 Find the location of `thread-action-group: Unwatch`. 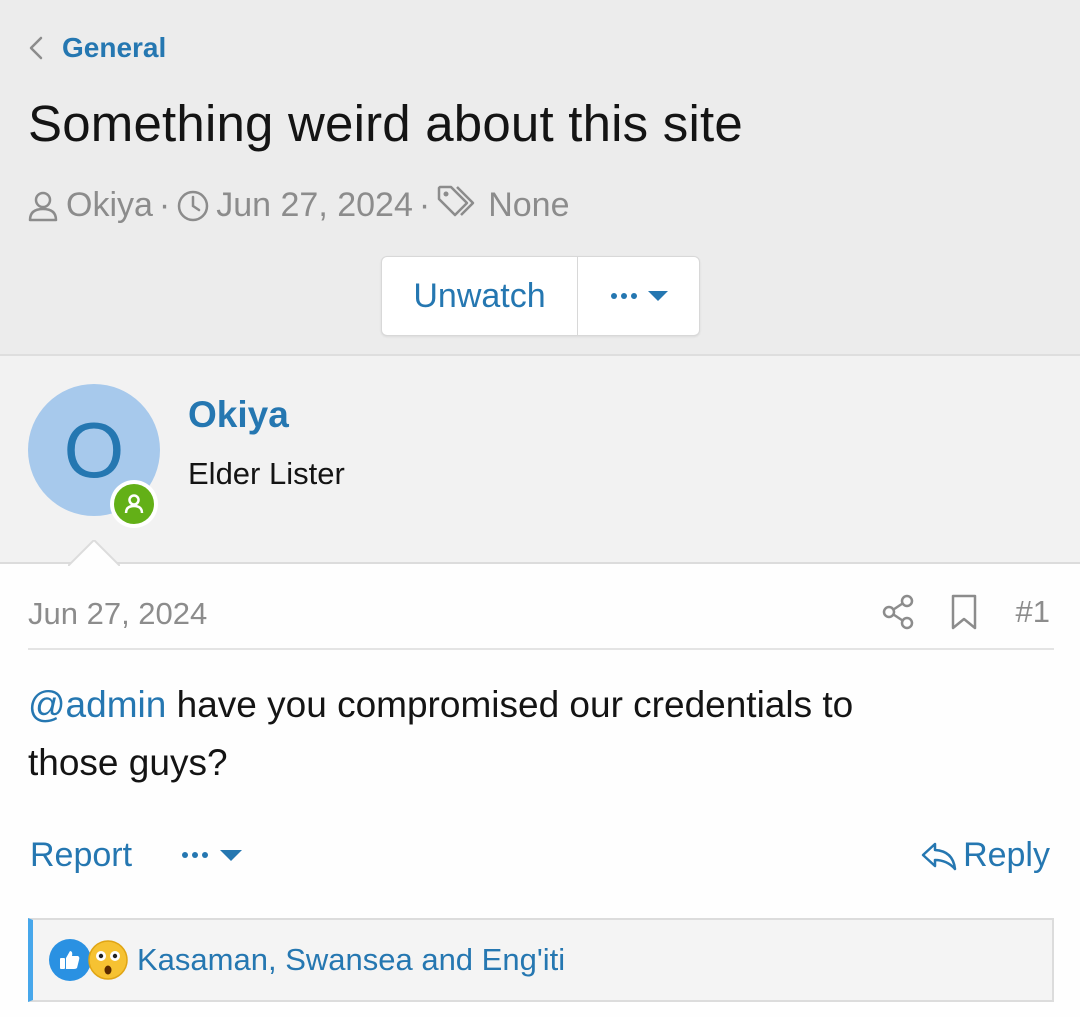

thread-action-group: Unwatch is located at coordinates (540, 296).